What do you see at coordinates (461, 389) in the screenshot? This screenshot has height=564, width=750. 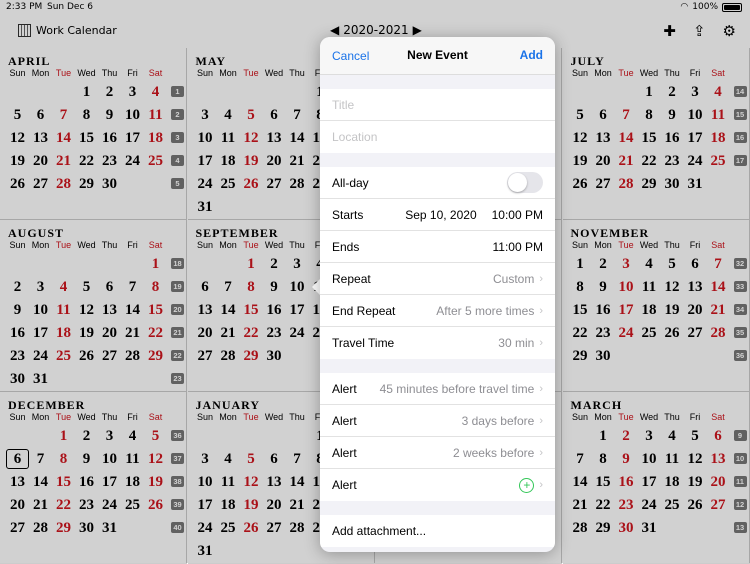 I see `alert-value-wrap: 45 minutes before travel time ›` at bounding box center [461, 389].